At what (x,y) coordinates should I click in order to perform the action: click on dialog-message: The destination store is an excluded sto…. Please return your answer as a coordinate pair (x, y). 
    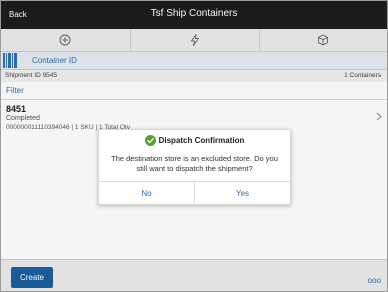
    Looking at the image, I should click on (194, 163).